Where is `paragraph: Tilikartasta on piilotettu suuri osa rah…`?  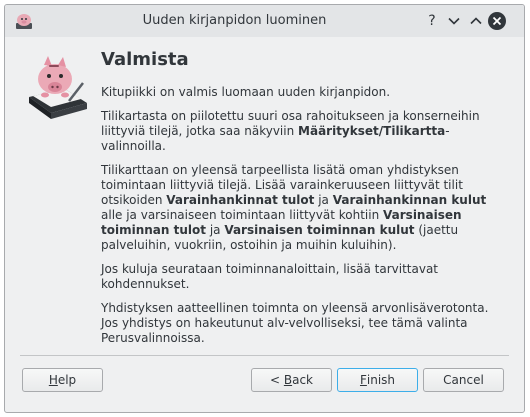 paragraph: Tilikartasta on piilotettu suuri osa rah… is located at coordinates (303, 131).